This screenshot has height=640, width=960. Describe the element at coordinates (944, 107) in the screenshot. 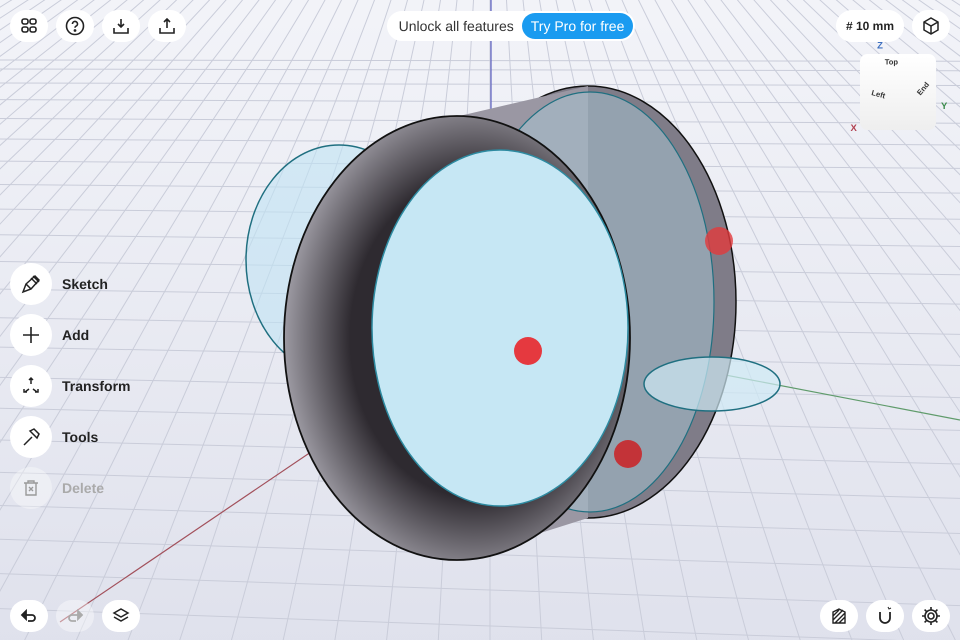

I see `axis-label: Y` at that location.